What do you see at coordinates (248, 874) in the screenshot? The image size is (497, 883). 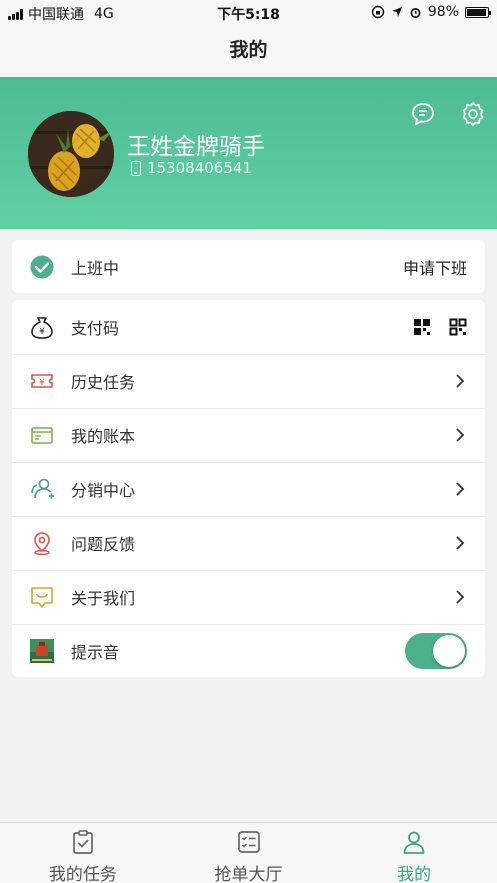 I see `tab-label: 抢单大厅` at bounding box center [248, 874].